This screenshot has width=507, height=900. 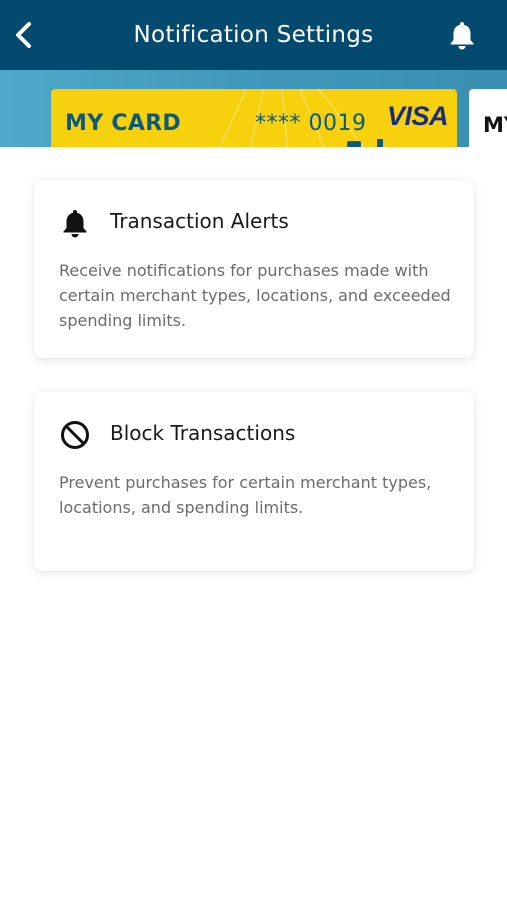 I want to click on block-icon, so click(x=75, y=435).